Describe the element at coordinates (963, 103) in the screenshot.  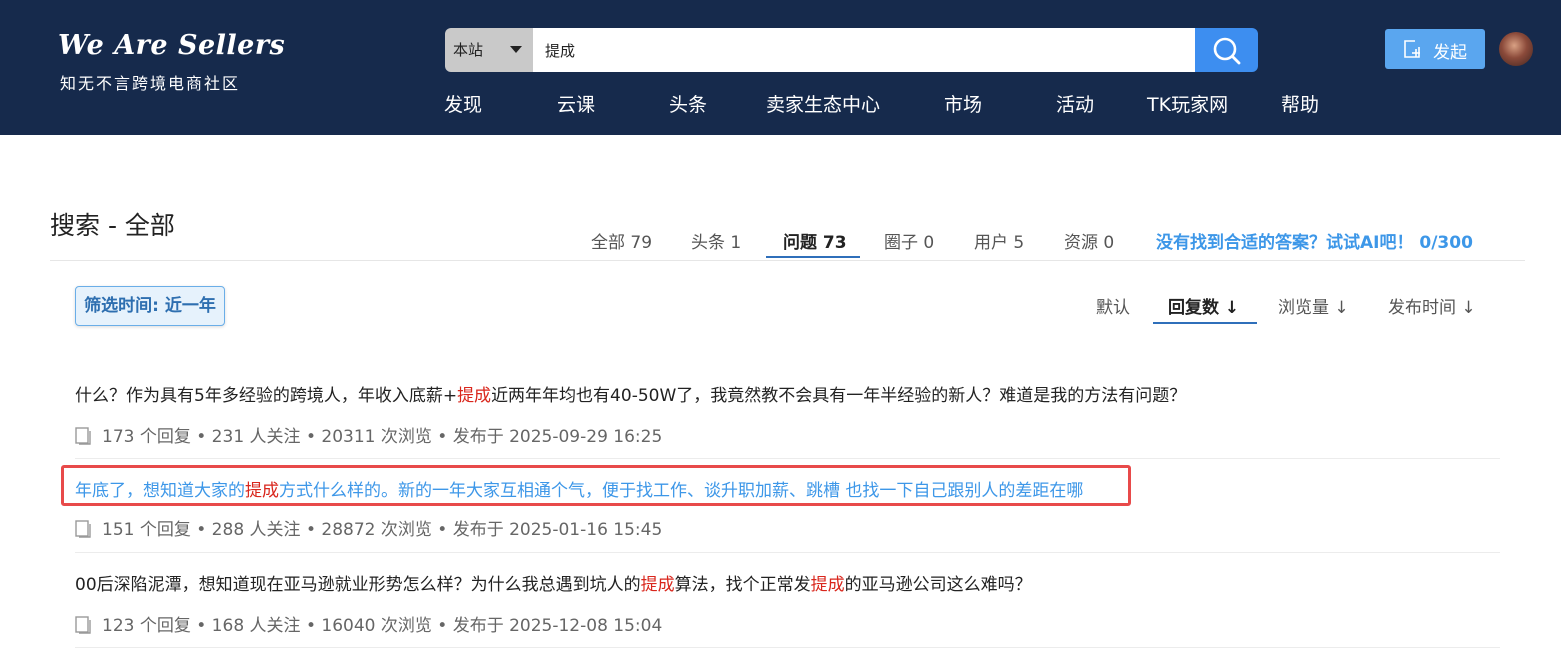
I see `nav-market: 市场` at that location.